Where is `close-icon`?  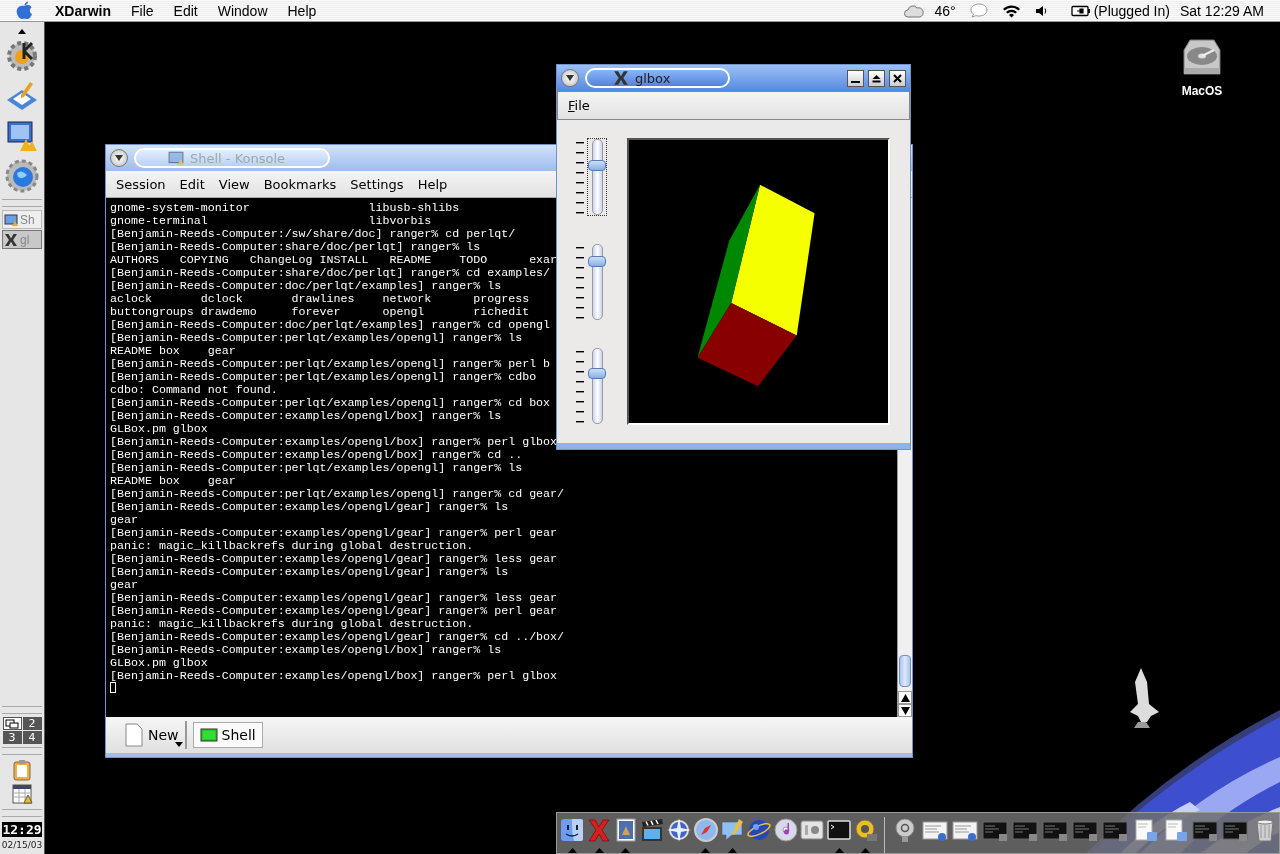 close-icon is located at coordinates (897, 78).